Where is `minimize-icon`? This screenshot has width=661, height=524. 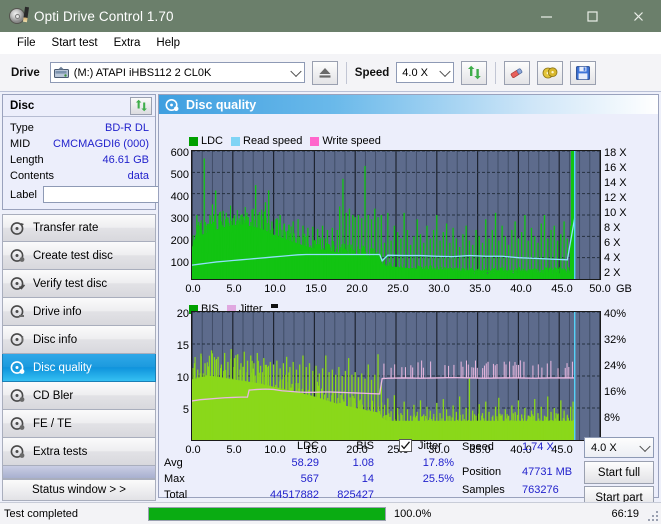 minimize-icon is located at coordinates (546, 16).